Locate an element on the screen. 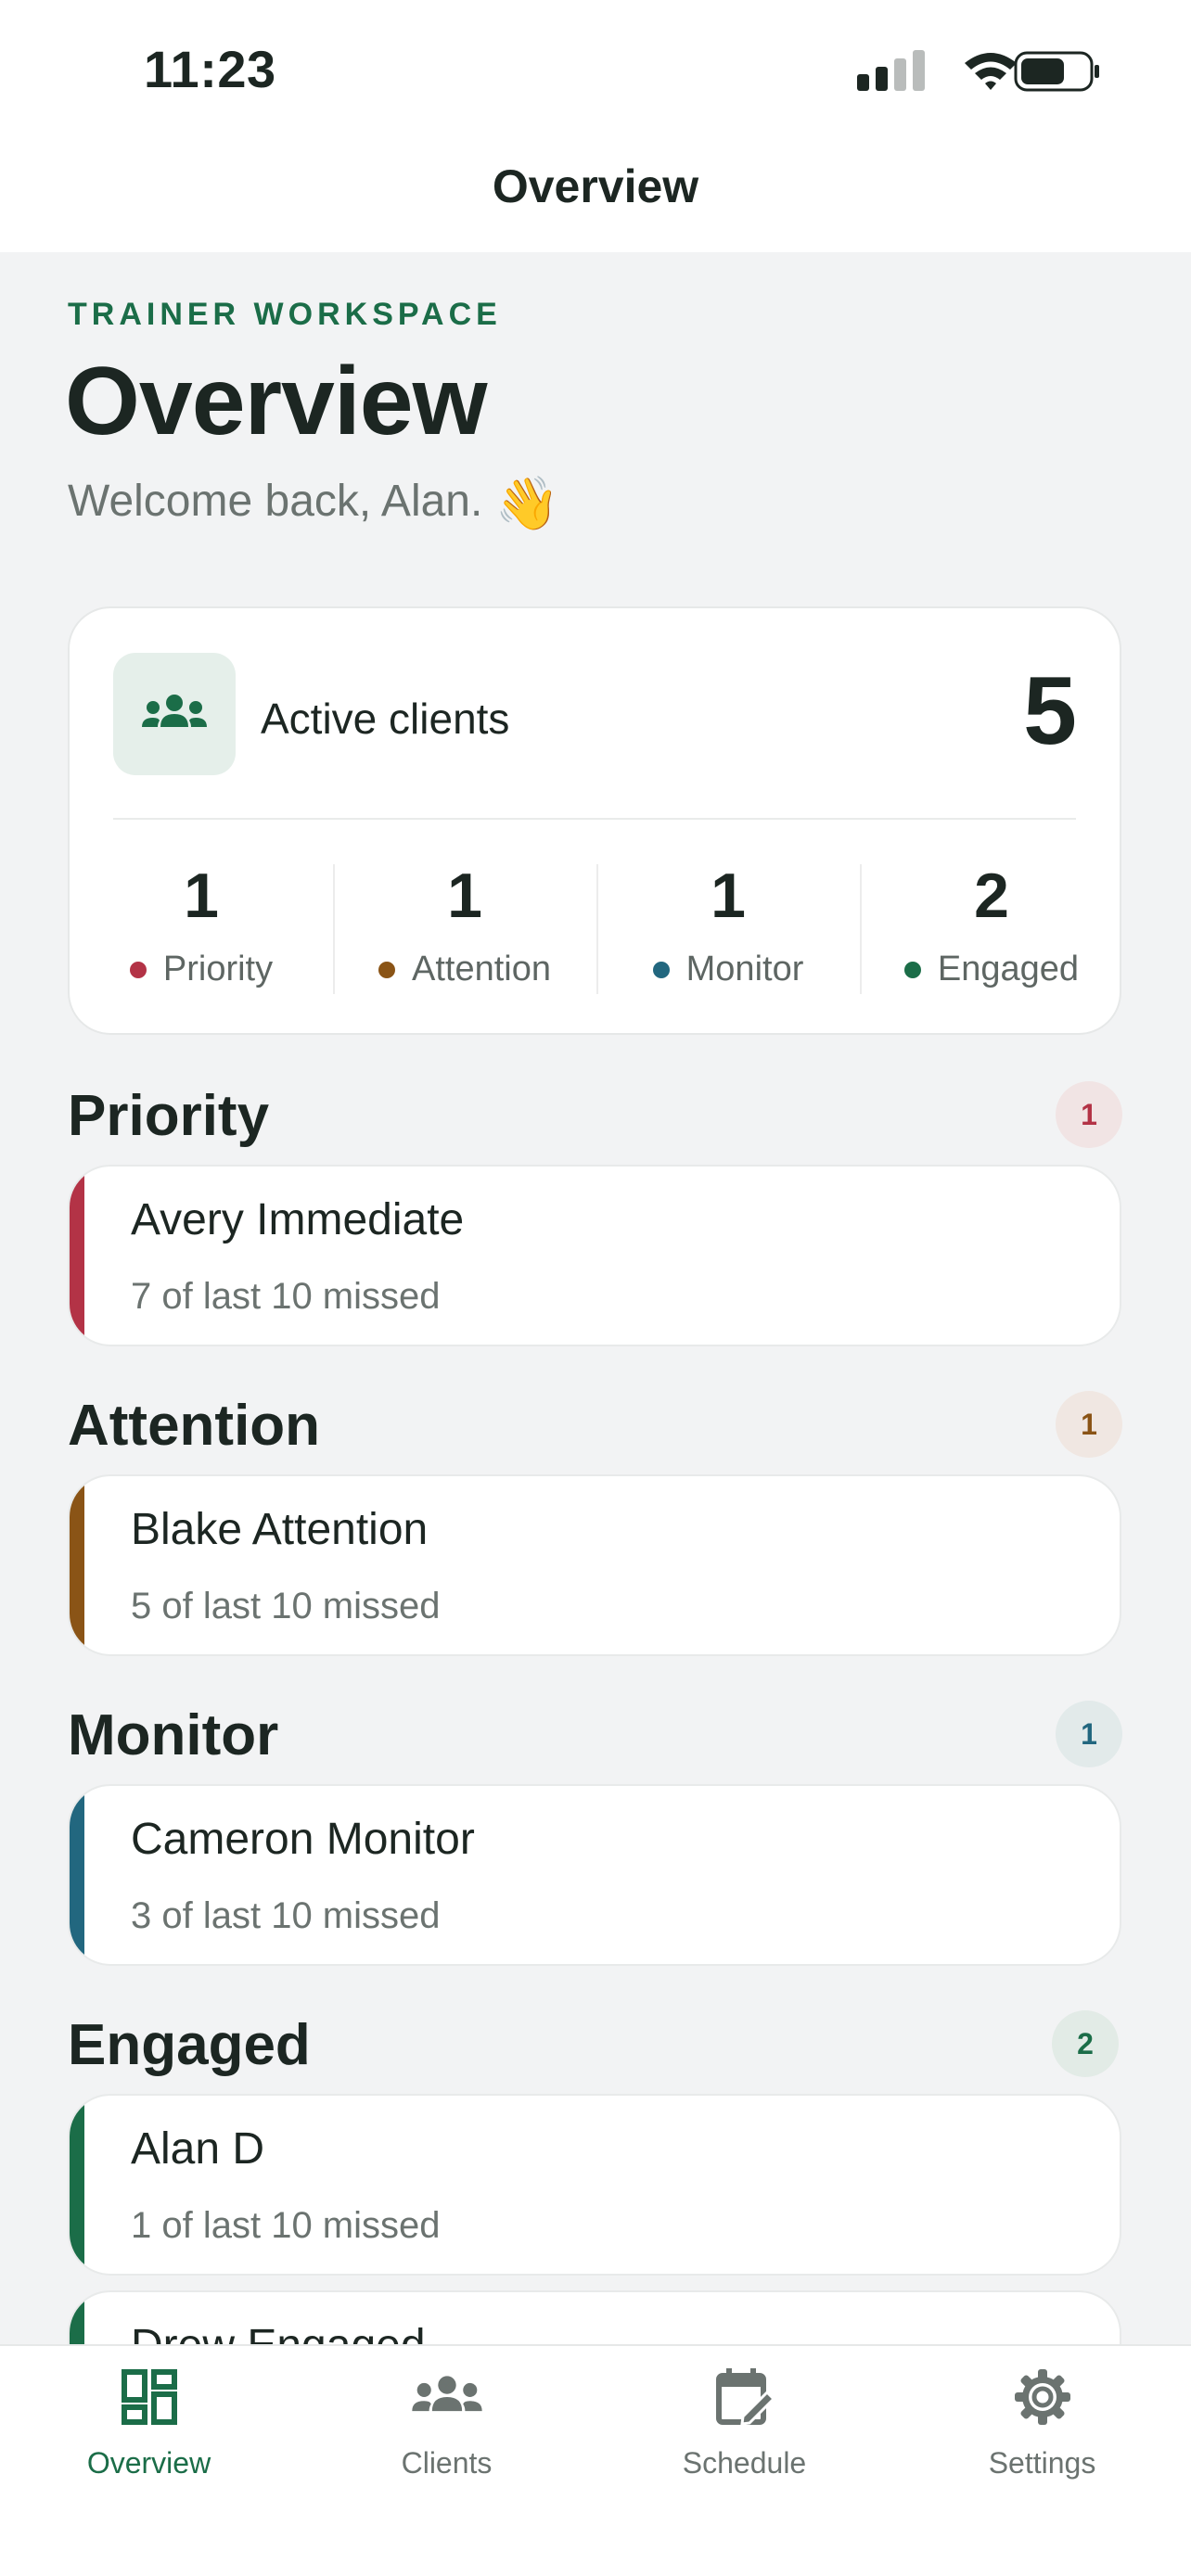 Image resolution: width=1191 pixels, height=2576 pixels. client-name: Avery Immediate is located at coordinates (298, 1219).